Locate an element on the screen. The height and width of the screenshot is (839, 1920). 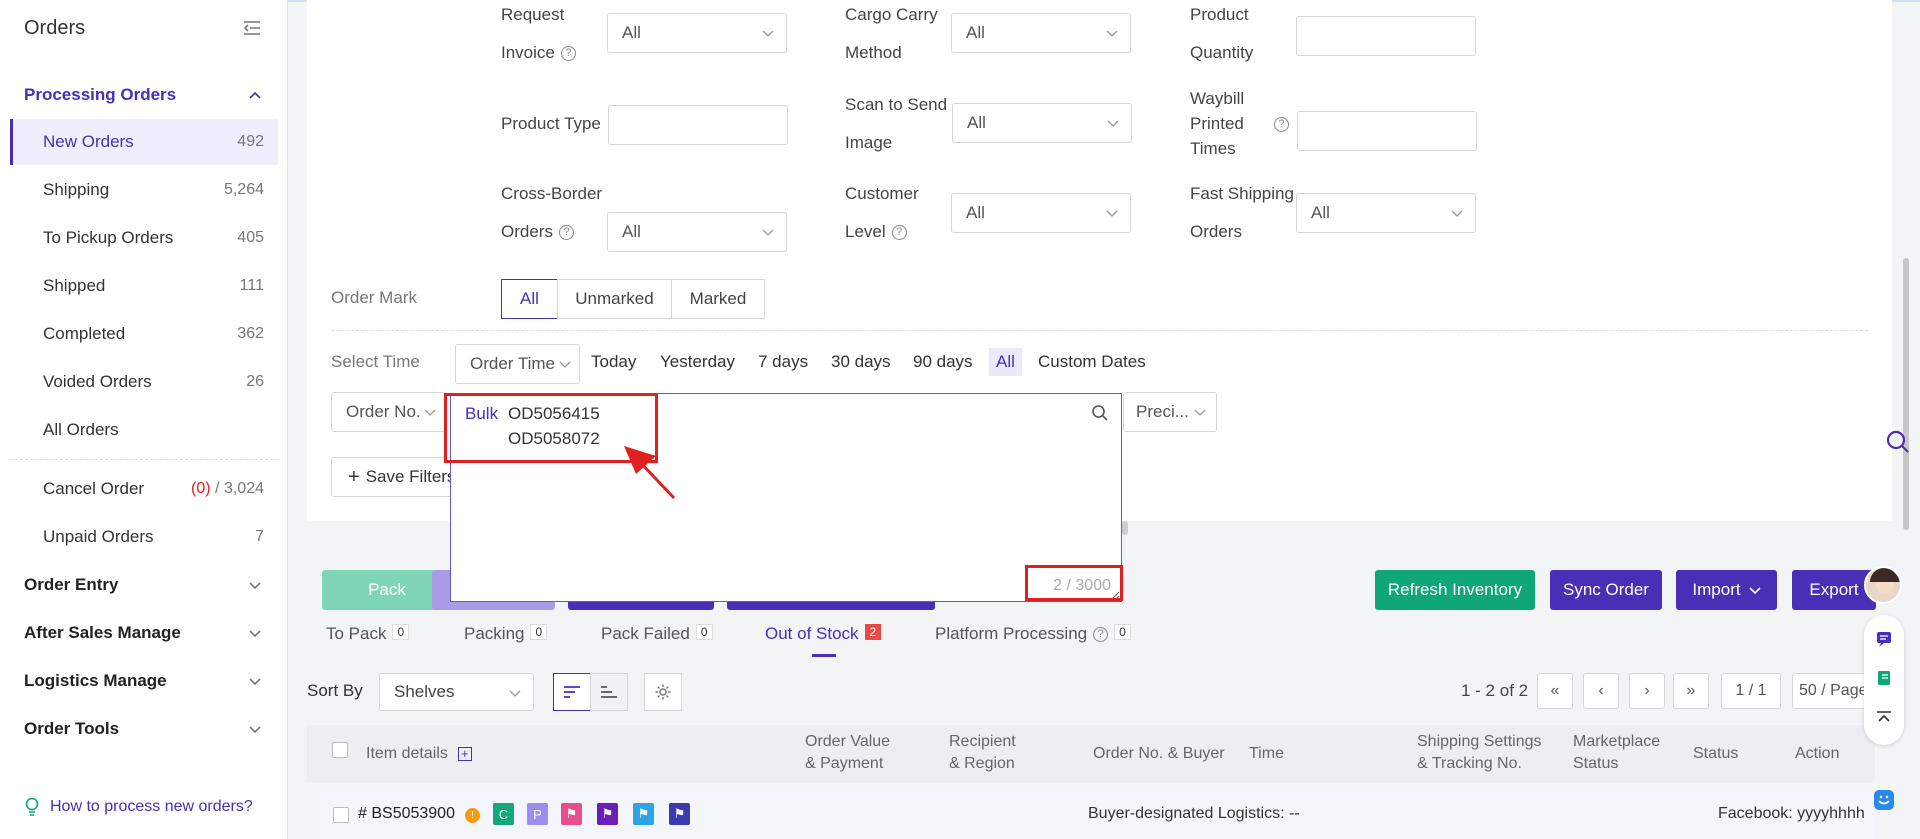
cross-border-select: All is located at coordinates (697, 232).